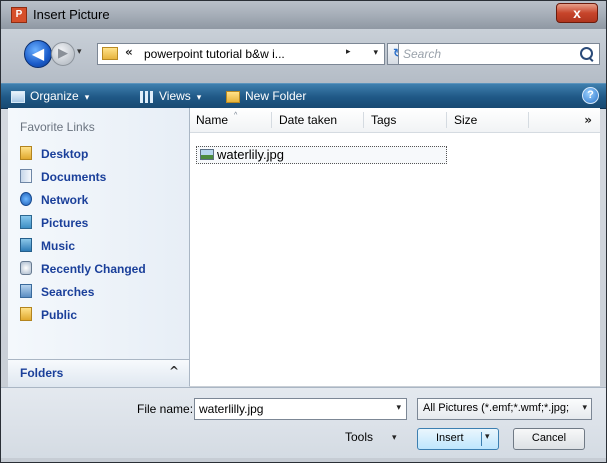  Describe the element at coordinates (26, 314) in the screenshot. I see `public-folder-icon` at that location.